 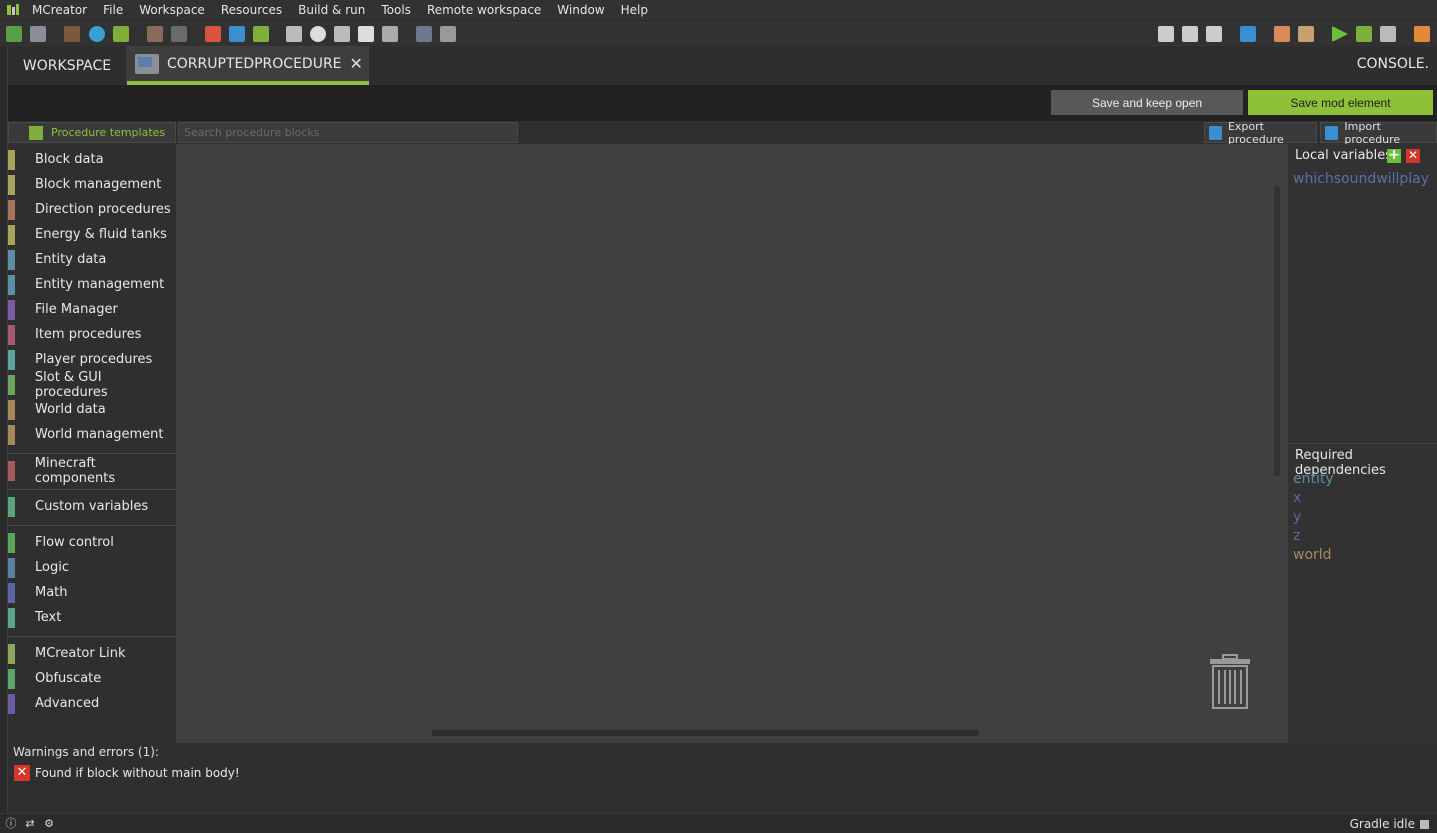 What do you see at coordinates (92, 209) in the screenshot?
I see `category-item: Direction procedures` at bounding box center [92, 209].